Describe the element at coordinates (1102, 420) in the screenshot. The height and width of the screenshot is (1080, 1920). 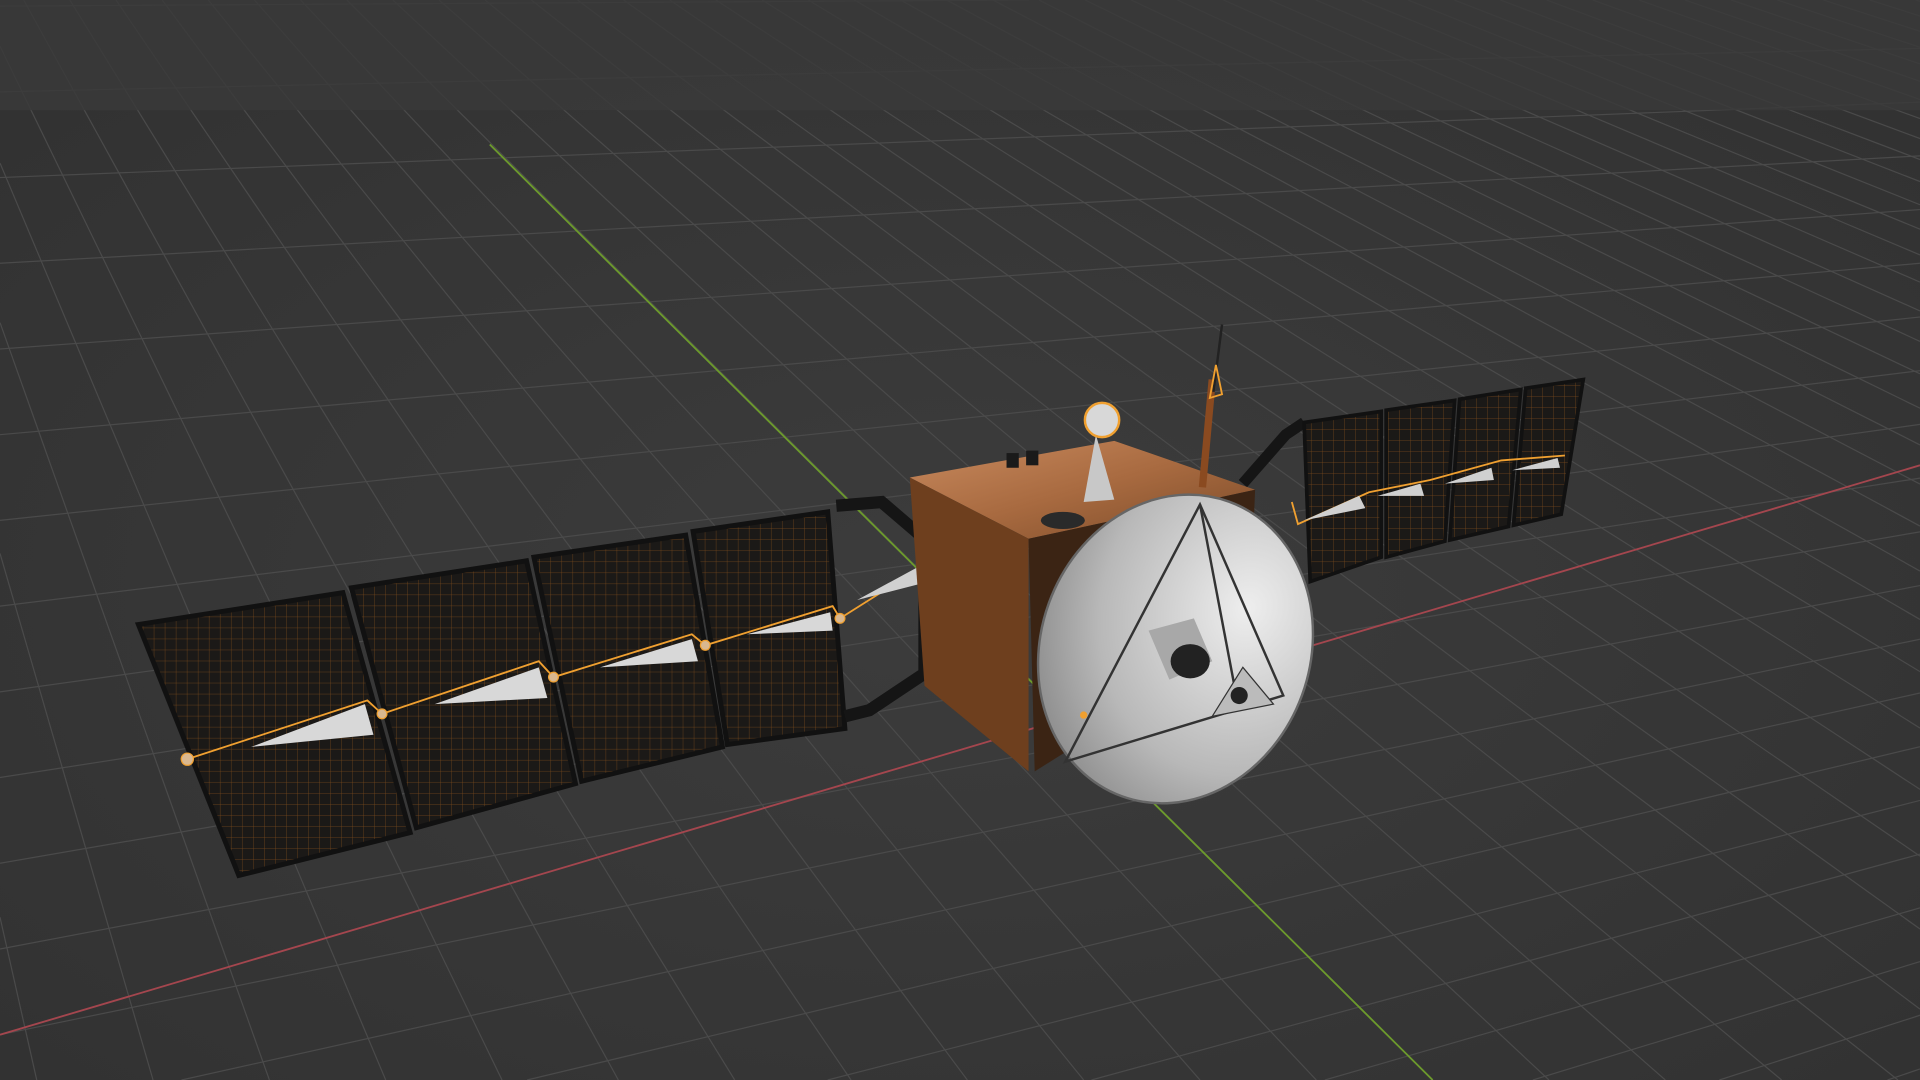
I see `low-gain-antenna` at that location.